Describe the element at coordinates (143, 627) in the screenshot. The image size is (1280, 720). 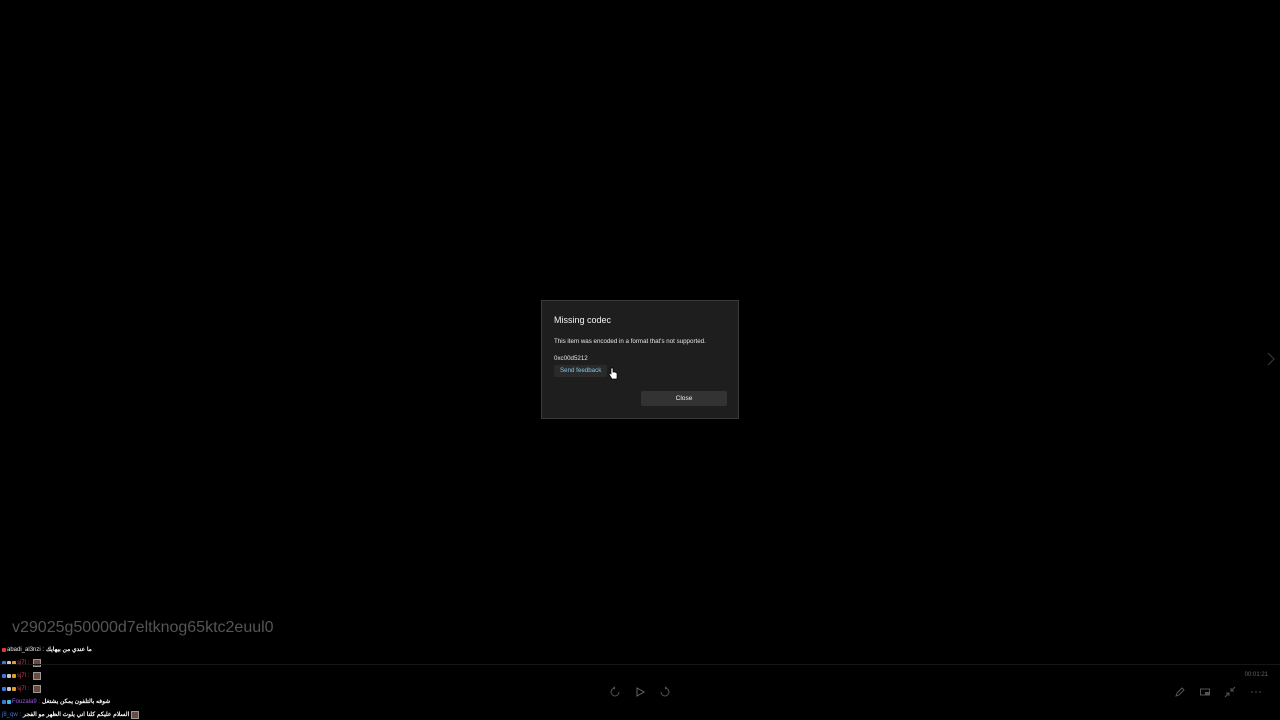
I see `file-name-watermark: v29025g50000d7eltknog65ktc2euul0` at that location.